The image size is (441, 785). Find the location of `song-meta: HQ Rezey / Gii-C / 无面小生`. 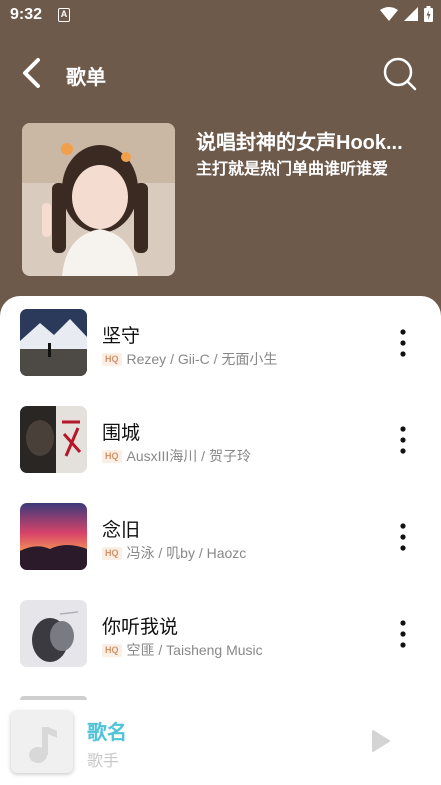

song-meta: HQ Rezey / Gii-C / 无面小生 is located at coordinates (189, 359).